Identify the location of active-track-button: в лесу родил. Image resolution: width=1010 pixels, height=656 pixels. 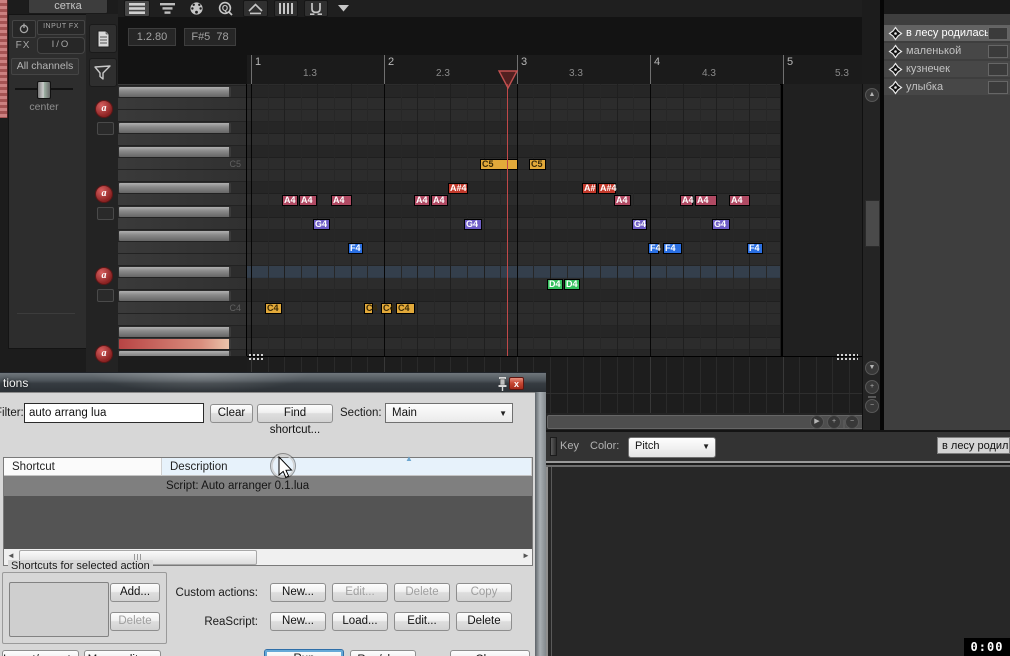
(973, 445).